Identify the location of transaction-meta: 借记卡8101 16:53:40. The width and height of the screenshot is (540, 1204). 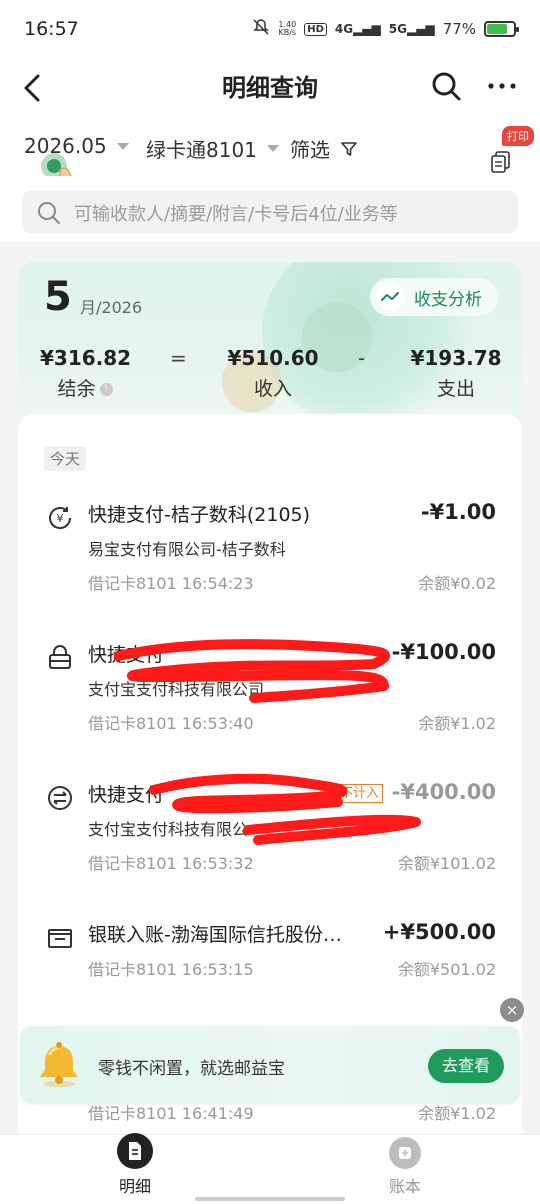
(171, 723).